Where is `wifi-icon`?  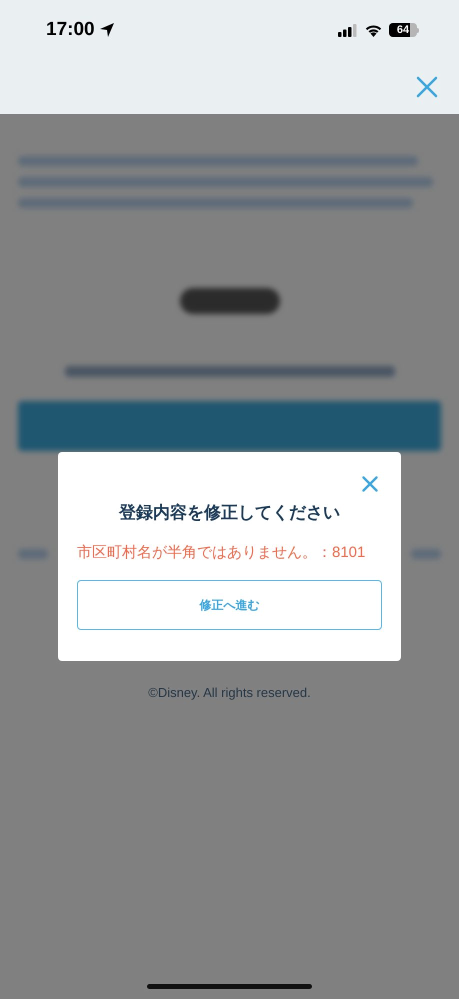
wifi-icon is located at coordinates (373, 30).